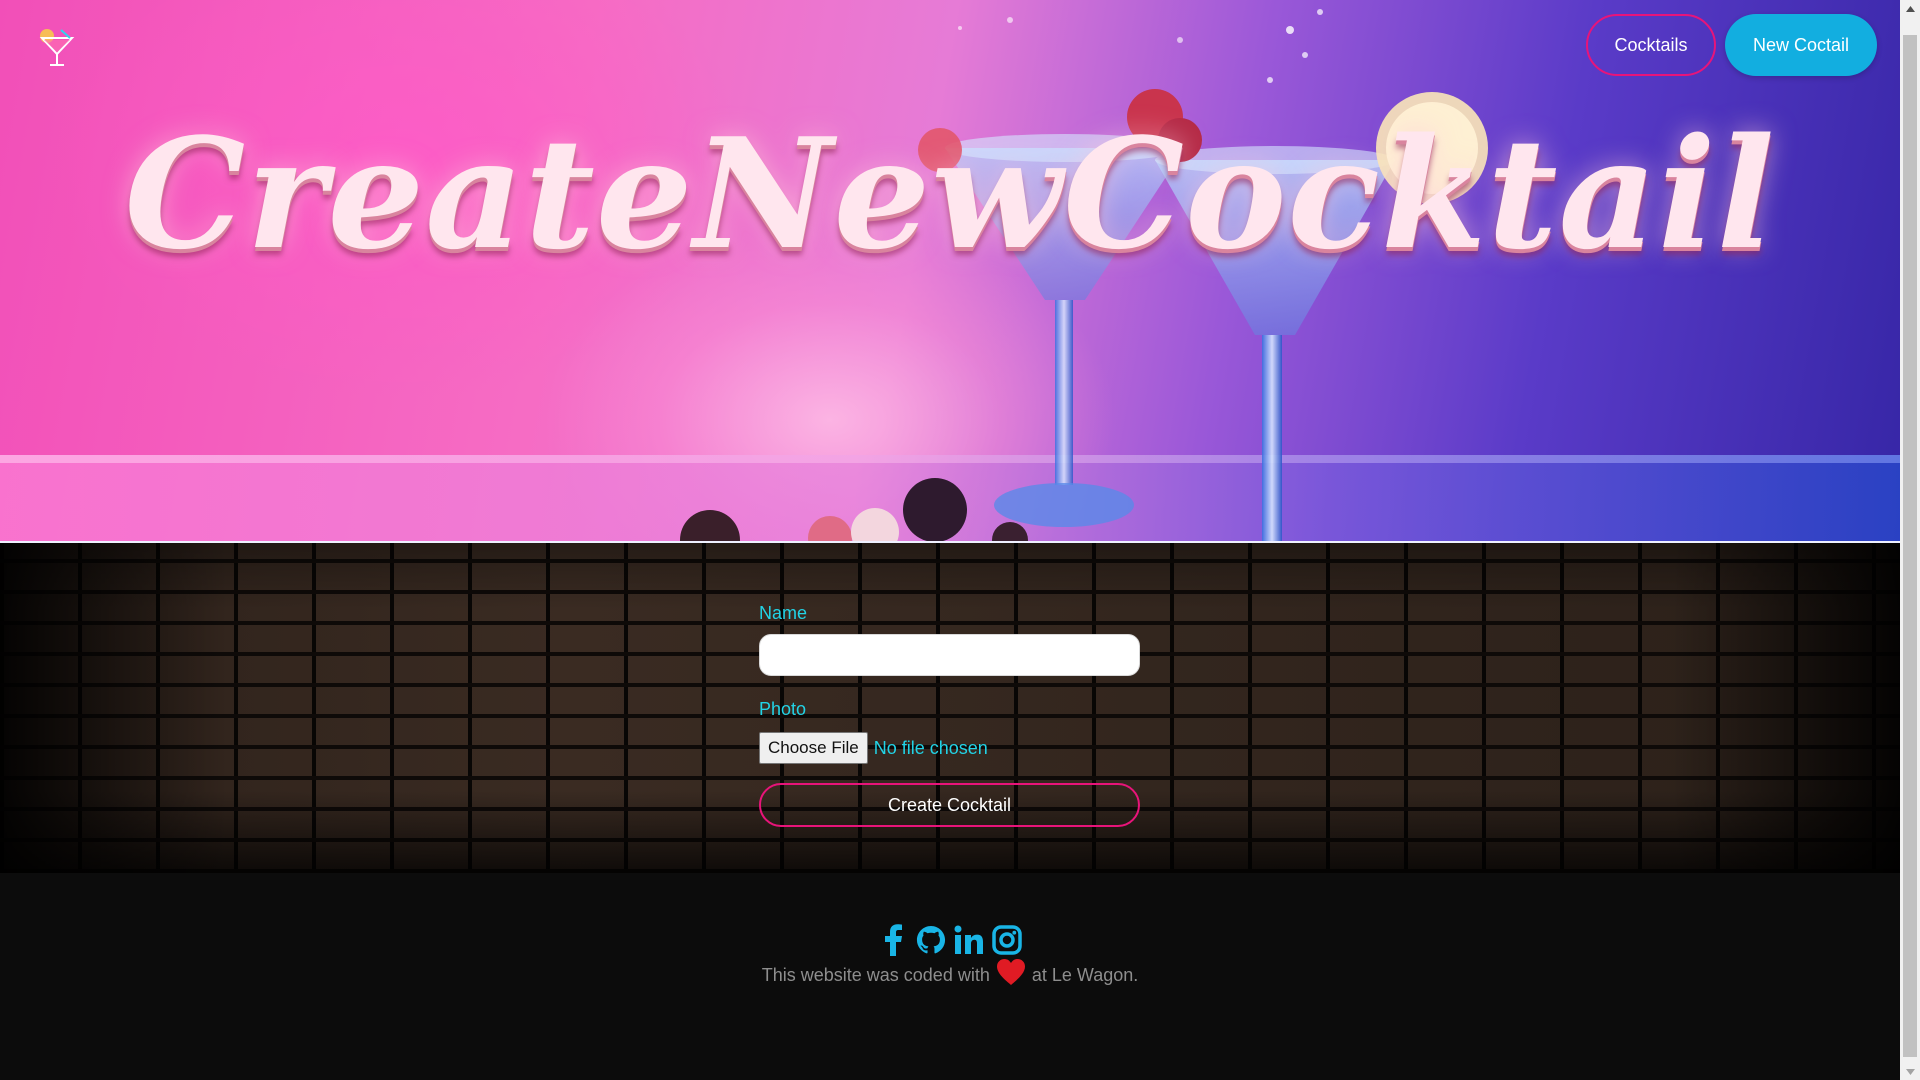 This screenshot has height=1080, width=1920. Describe the element at coordinates (950, 940) in the screenshot. I see `social-links` at that location.